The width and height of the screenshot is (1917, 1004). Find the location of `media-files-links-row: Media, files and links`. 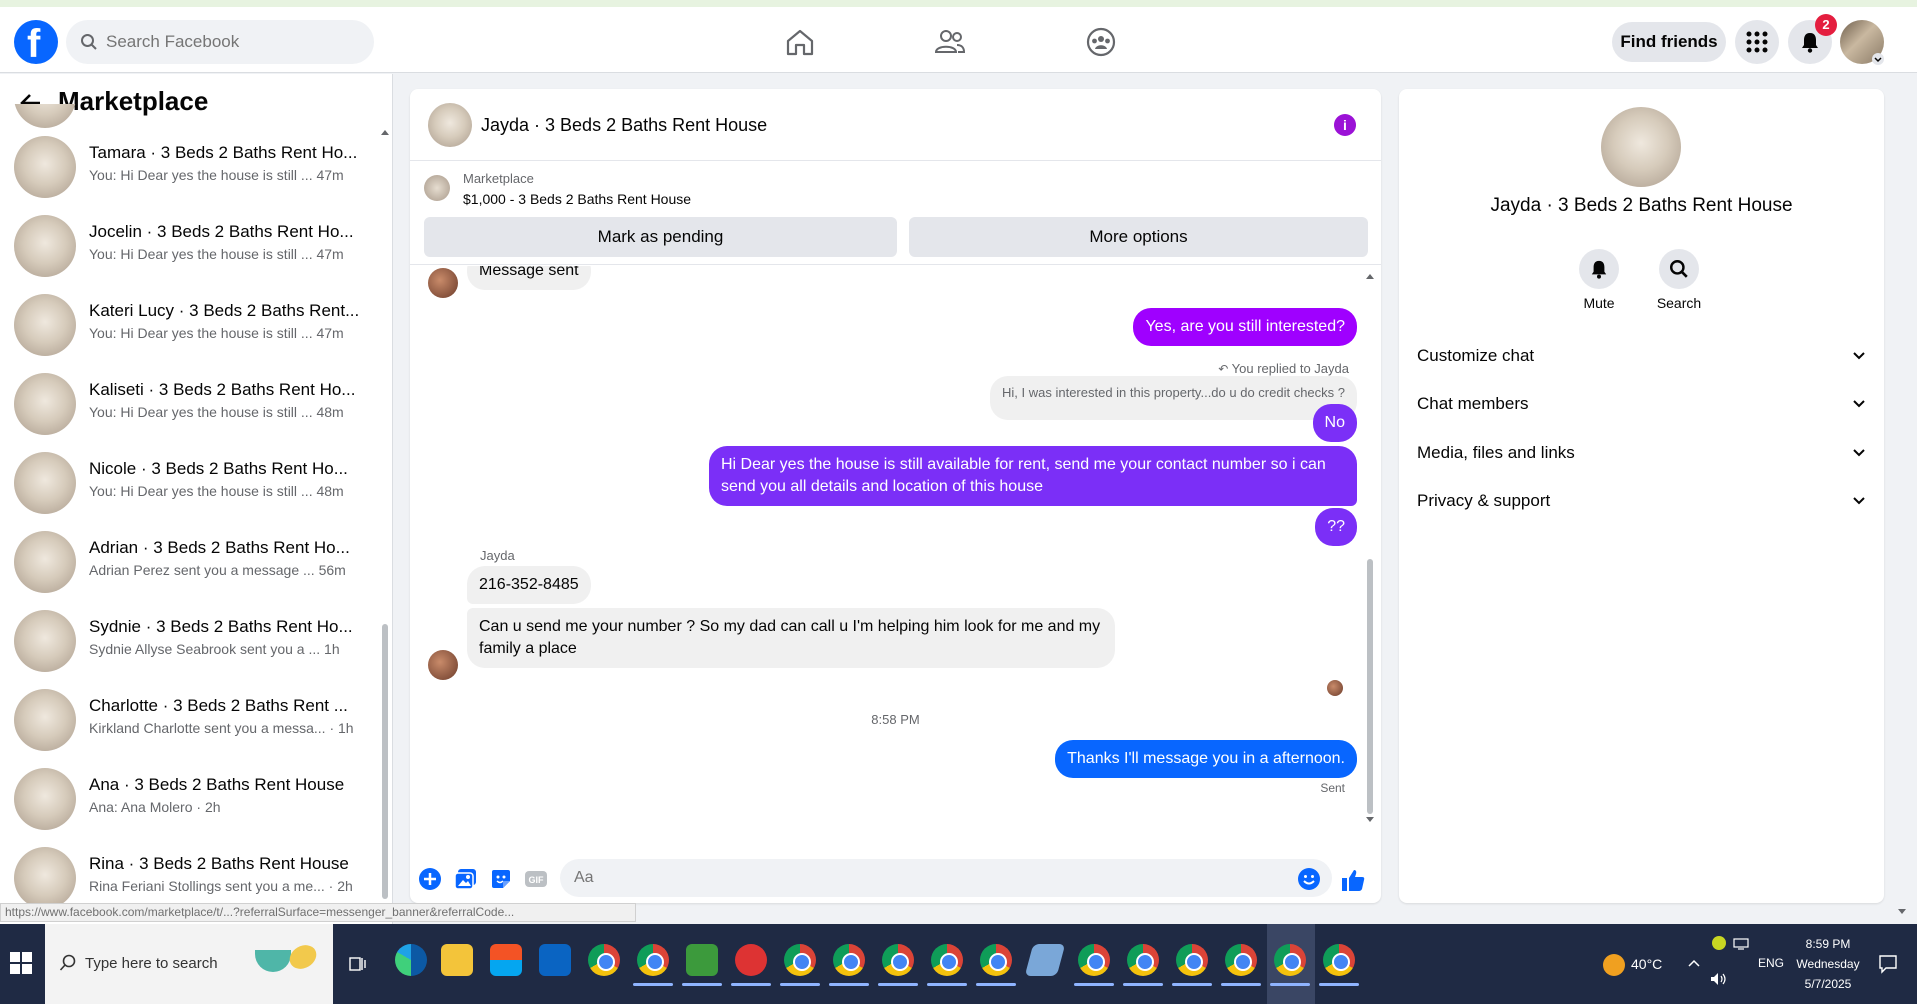

media-files-links-row: Media, files and links is located at coordinates (1642, 453).